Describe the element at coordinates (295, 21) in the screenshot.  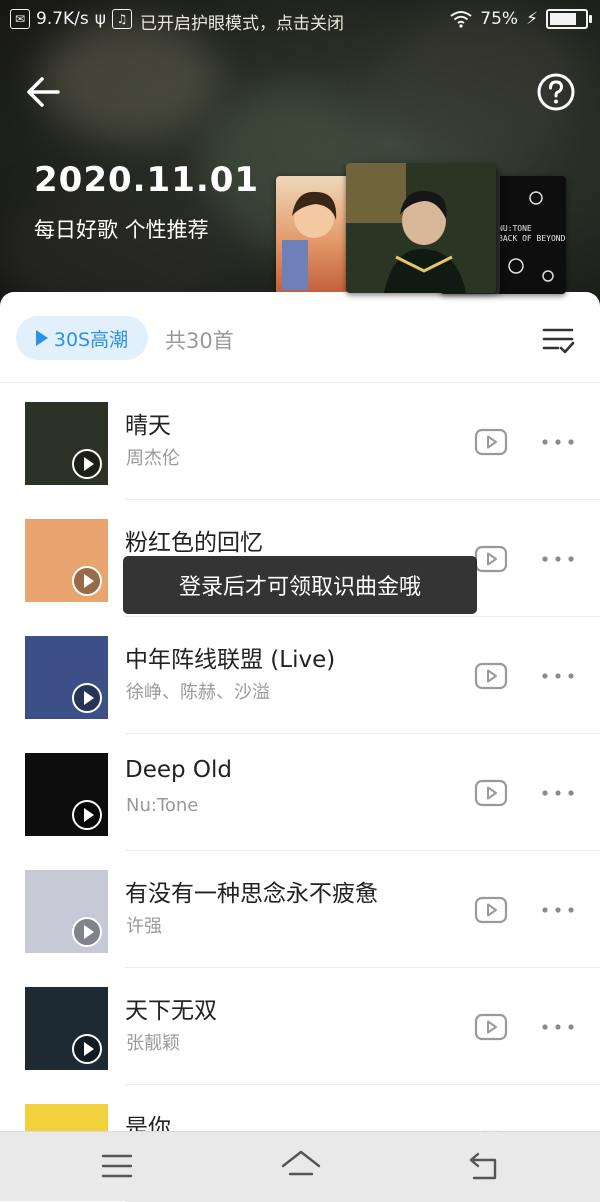
I see `eye-care-notice: 已开启护眼模式，点击关闭` at that location.